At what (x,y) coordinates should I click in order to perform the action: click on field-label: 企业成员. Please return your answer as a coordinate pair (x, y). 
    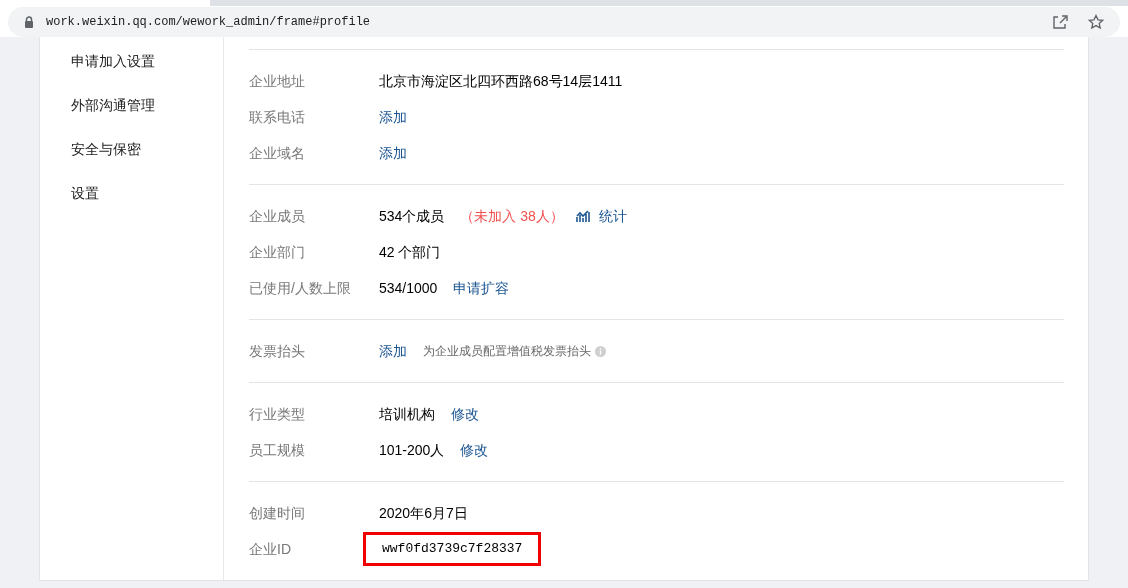
    Looking at the image, I should click on (277, 216).